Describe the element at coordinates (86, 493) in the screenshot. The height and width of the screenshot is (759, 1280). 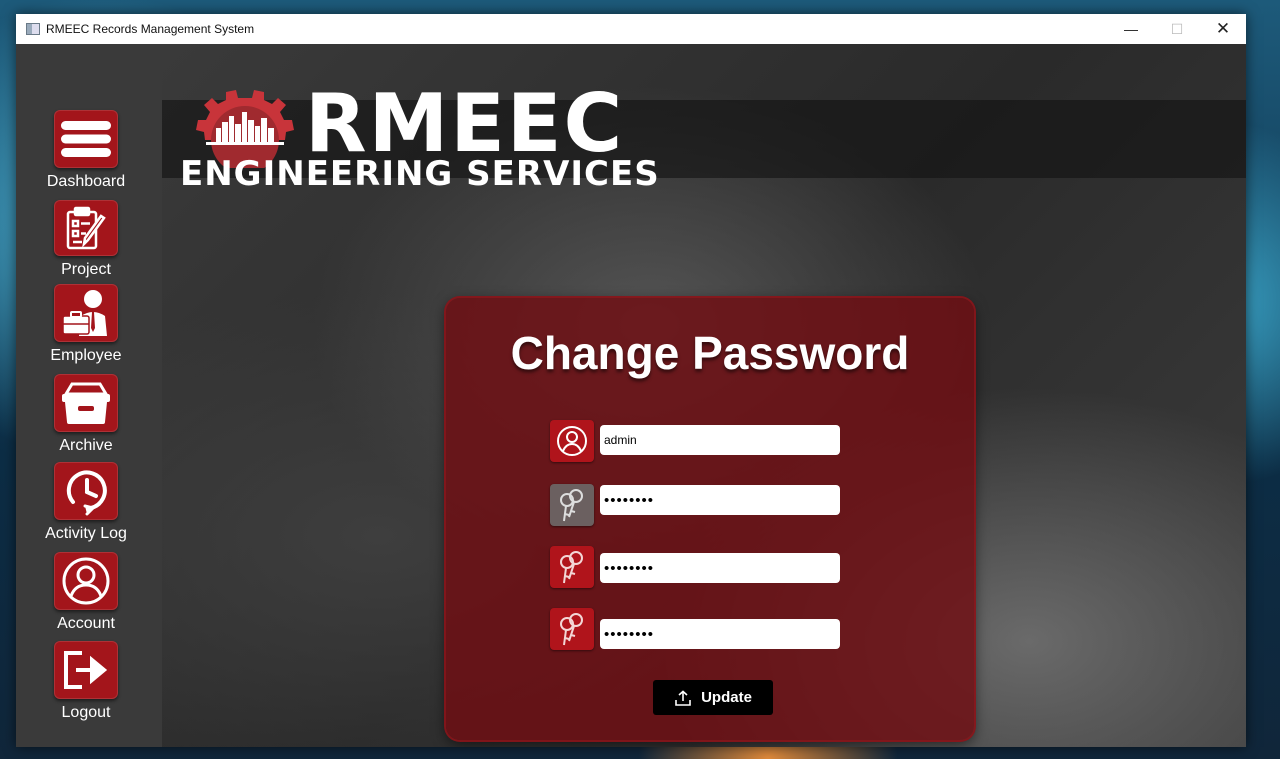
I see `history-clock-icon` at that location.